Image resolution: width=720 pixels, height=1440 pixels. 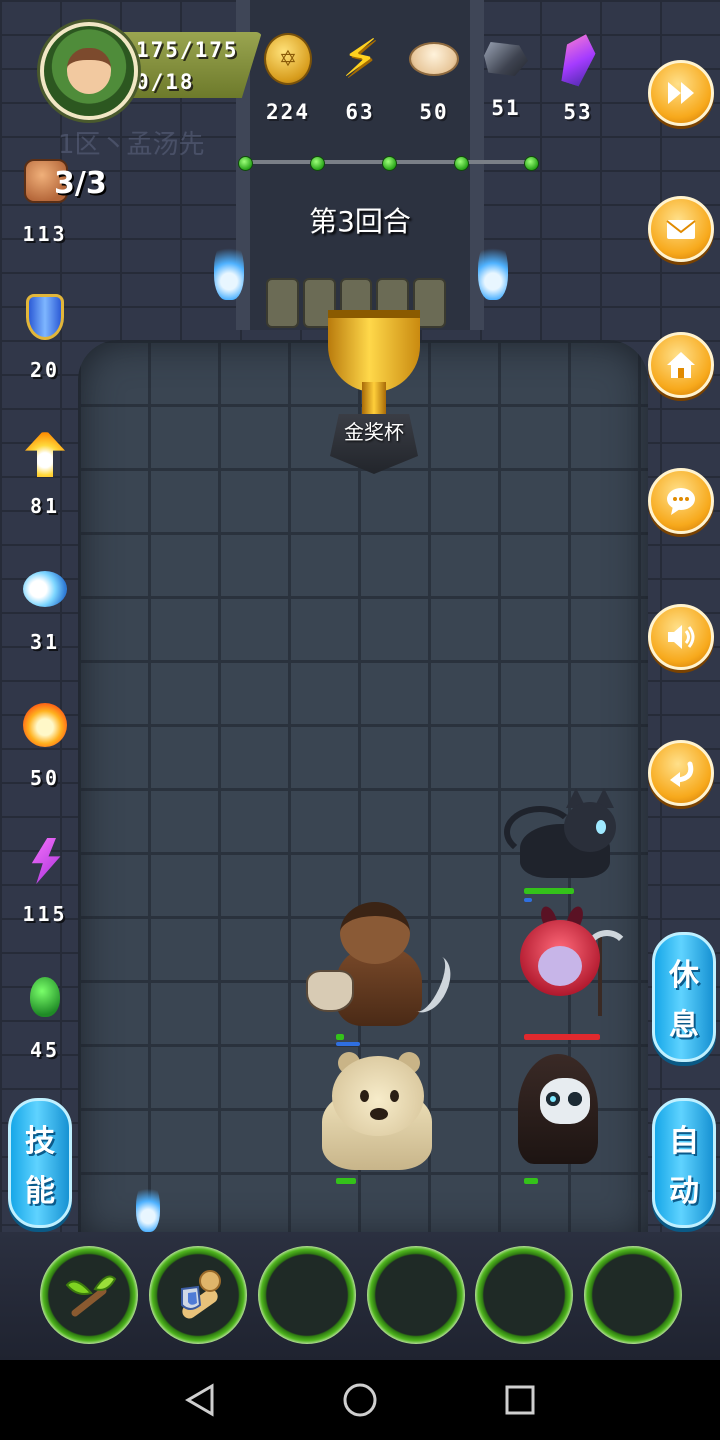 What do you see at coordinates (360, 112) in the screenshot?
I see `energy-value: 63` at bounding box center [360, 112].